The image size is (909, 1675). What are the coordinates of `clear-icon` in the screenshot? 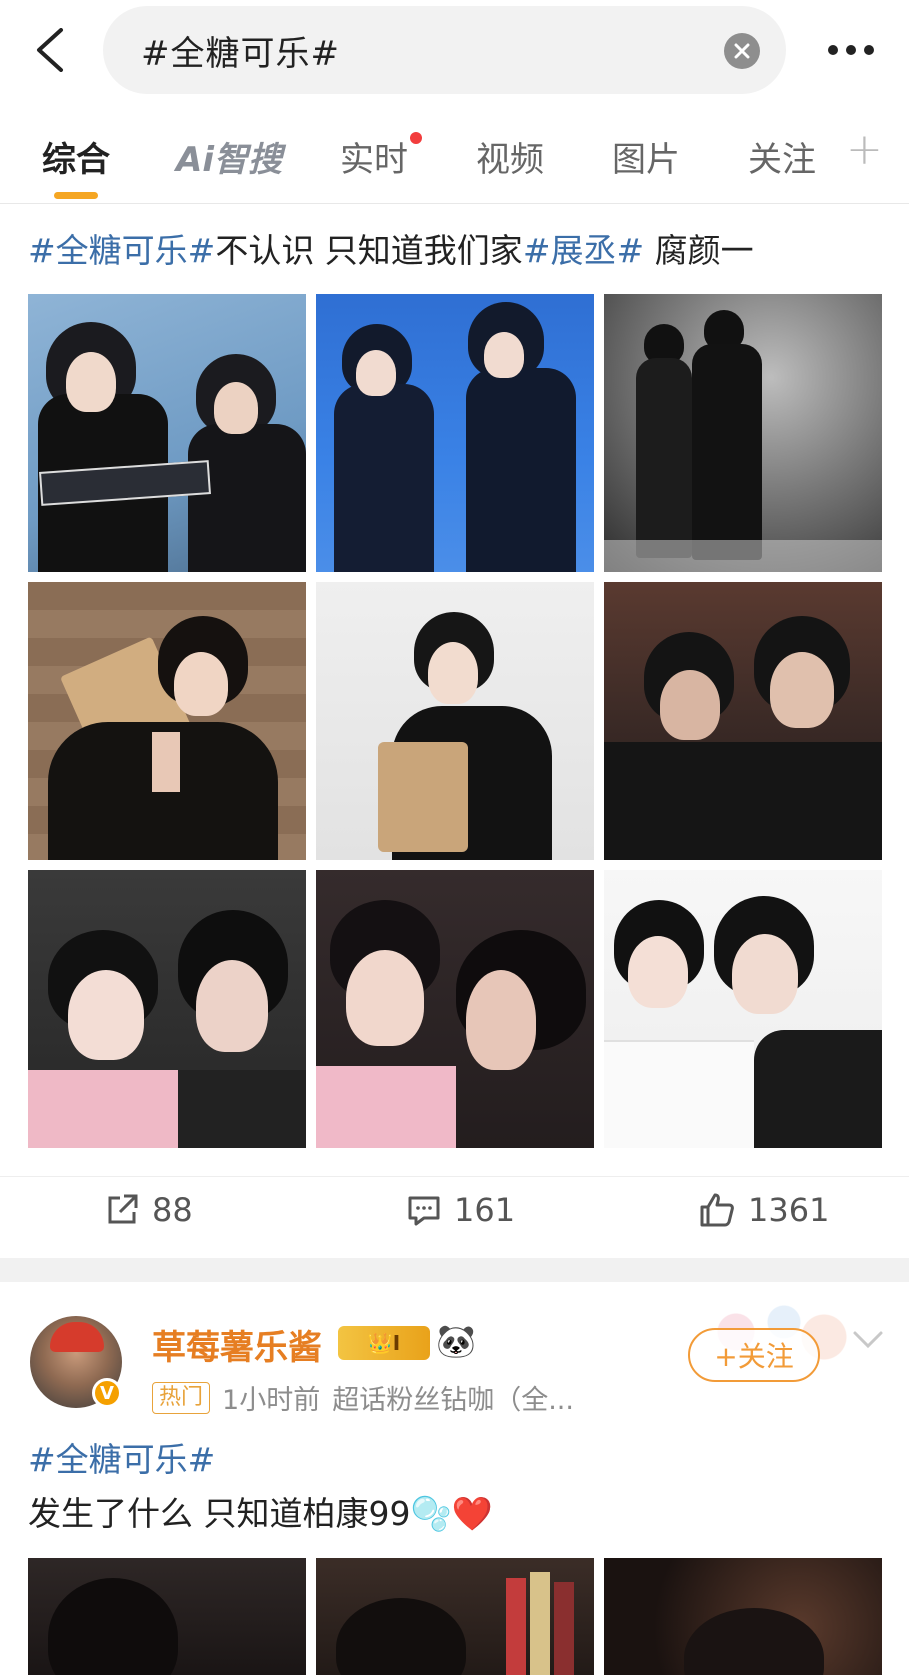 It's located at (742, 51).